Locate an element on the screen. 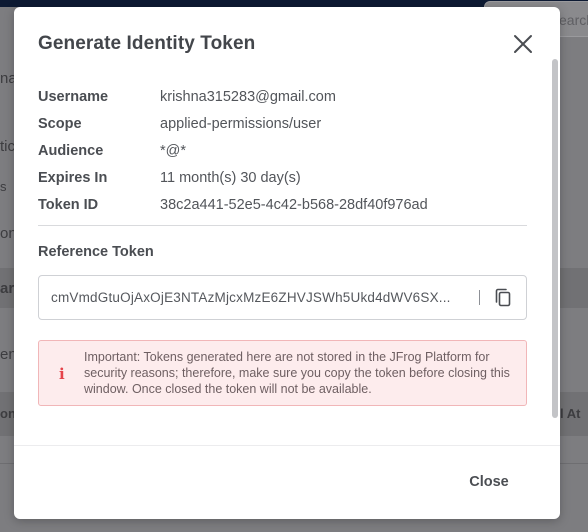 Image resolution: width=588 pixels, height=532 pixels. close-button: Close is located at coordinates (489, 482).